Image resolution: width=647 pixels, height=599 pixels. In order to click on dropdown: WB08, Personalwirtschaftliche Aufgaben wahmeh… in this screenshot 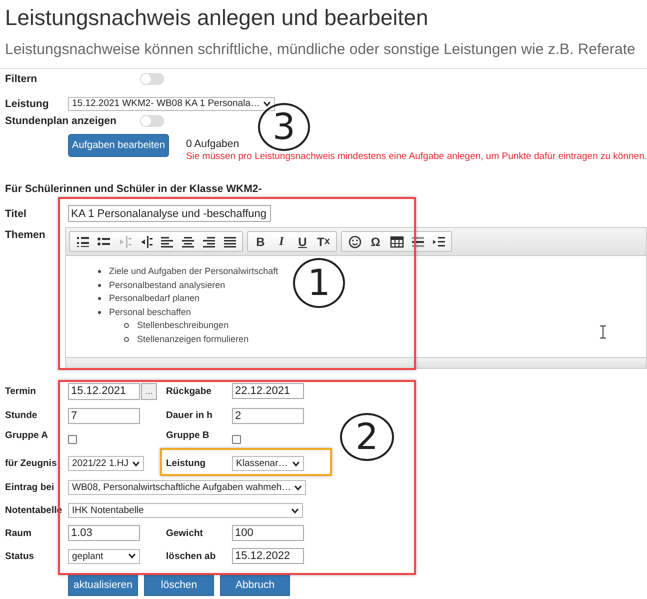, I will do `click(187, 487)`.